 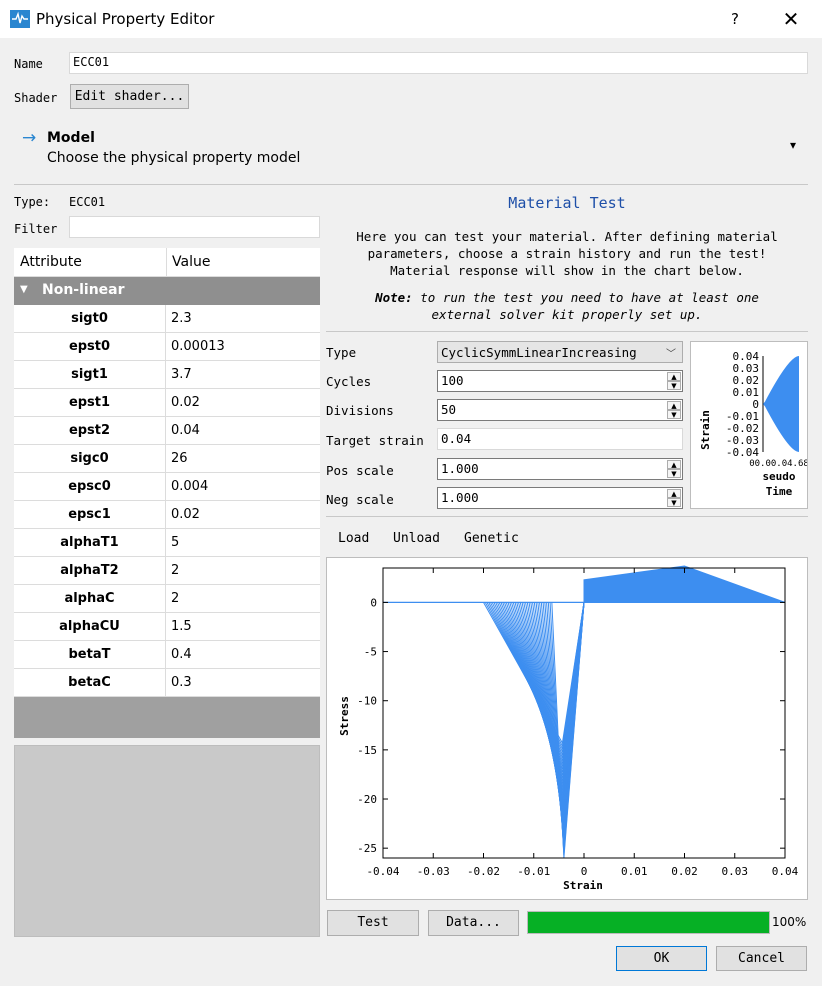 I want to click on table-row: epsc1 0.02, so click(x=167, y=515).